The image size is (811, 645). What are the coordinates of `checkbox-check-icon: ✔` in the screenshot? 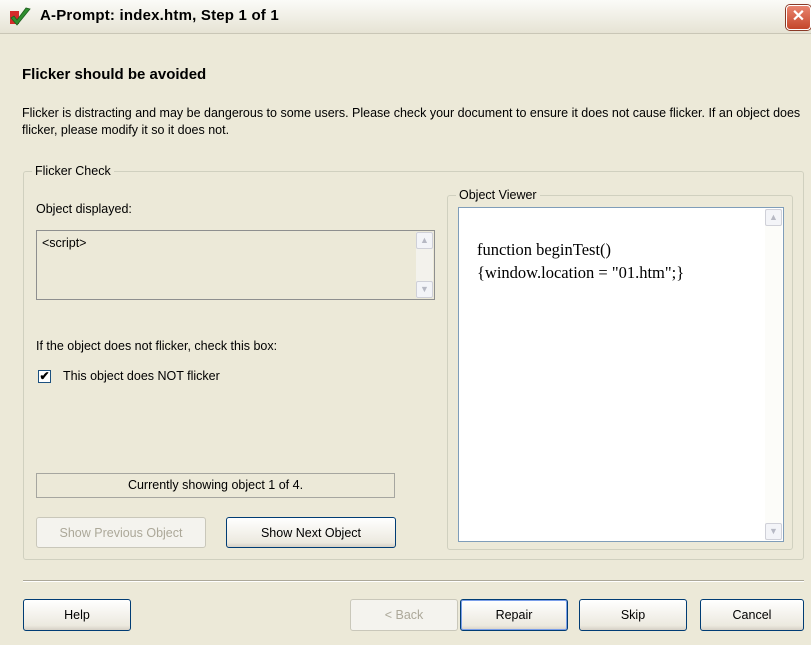 It's located at (44, 376).